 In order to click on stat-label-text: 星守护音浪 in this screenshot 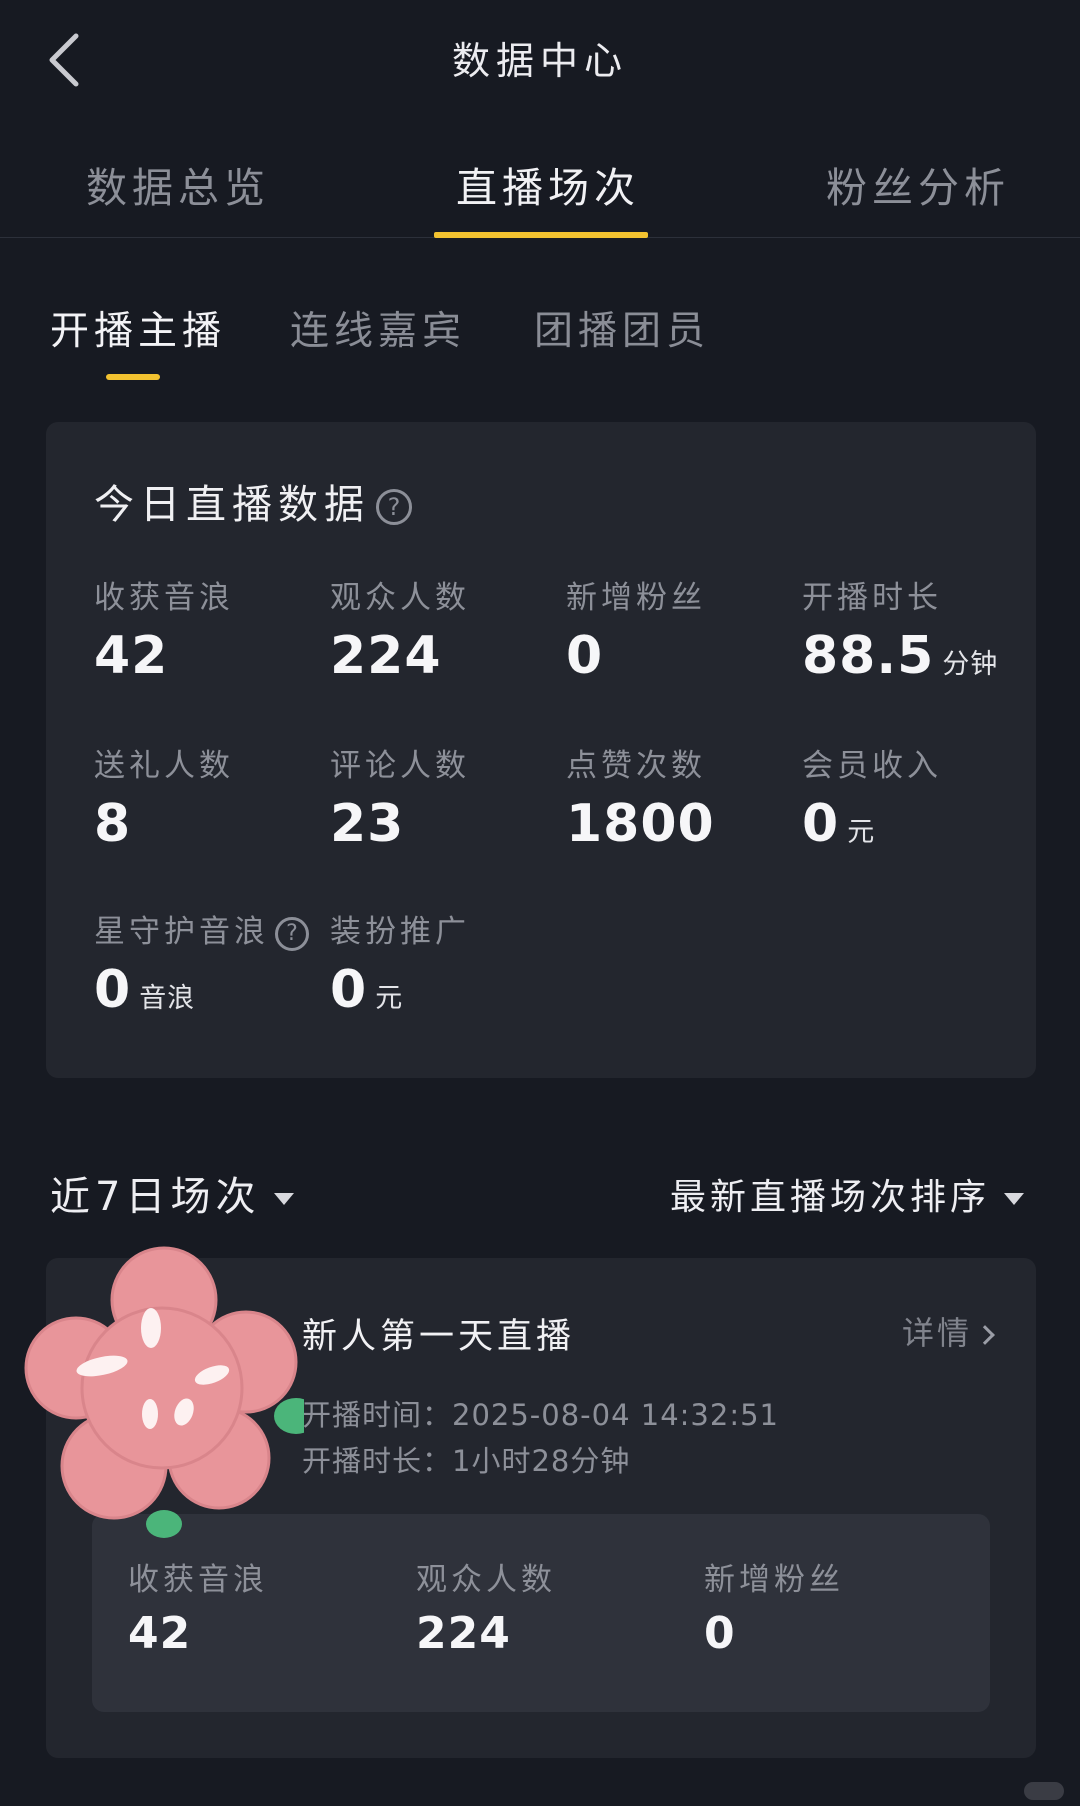, I will do `click(181, 932)`.